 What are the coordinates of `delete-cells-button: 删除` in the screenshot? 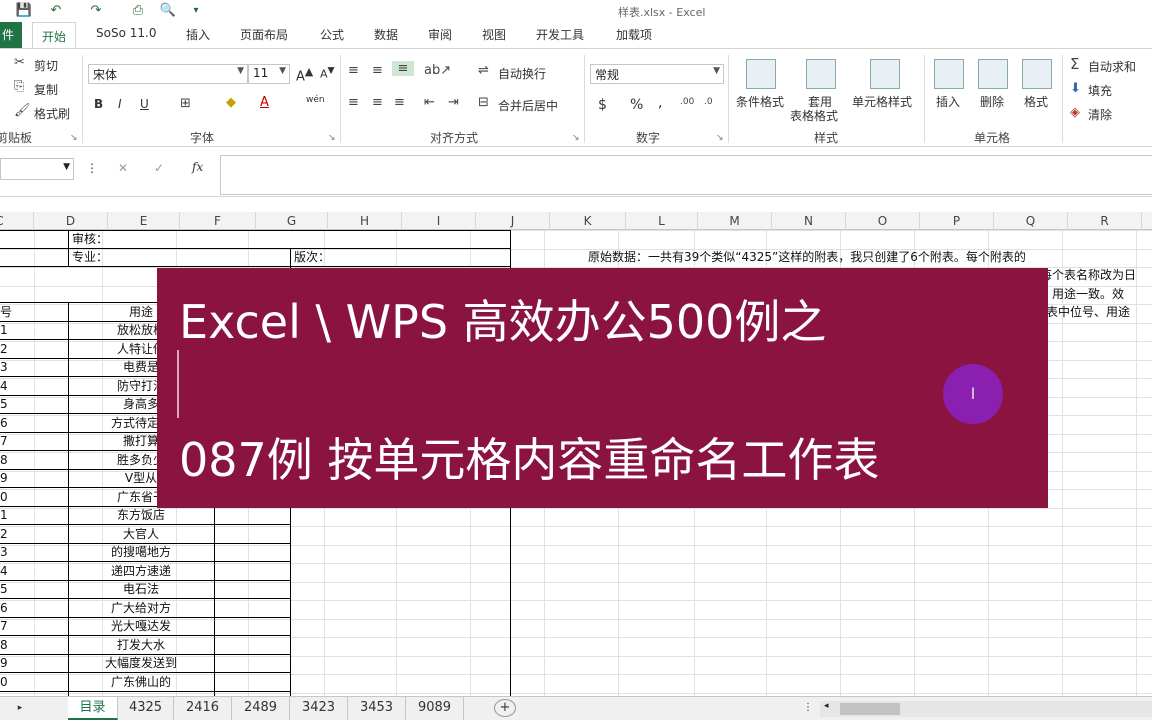 It's located at (992, 101).